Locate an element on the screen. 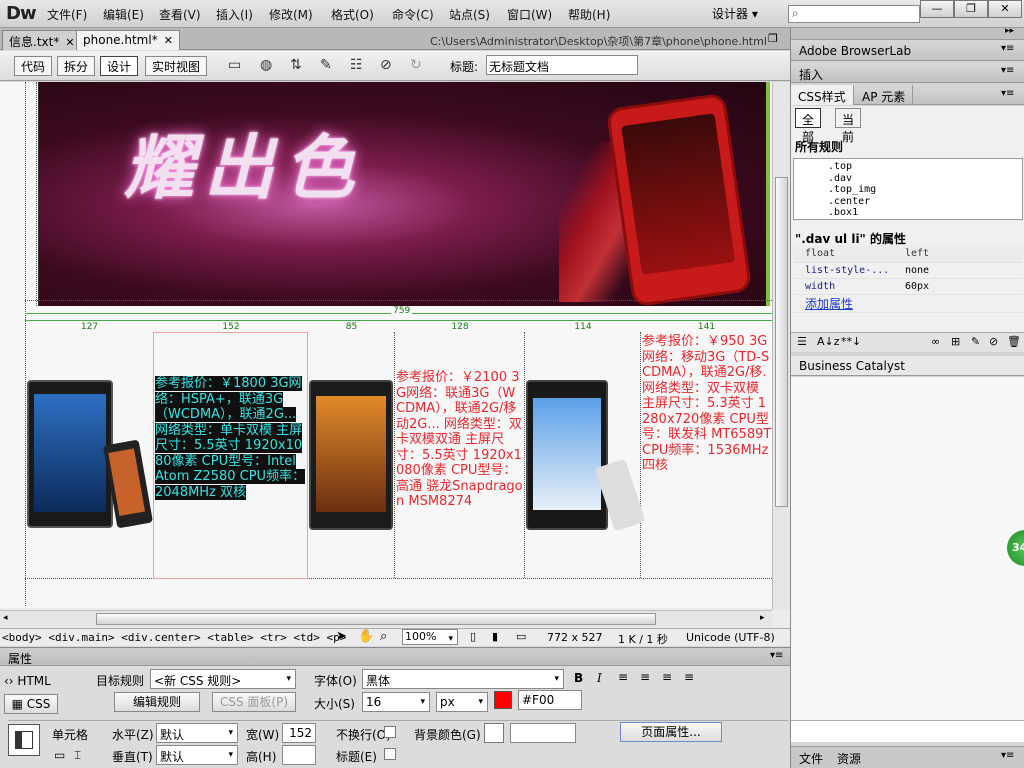 This screenshot has height=768, width=1024. edit-rule-button: 编辑规则 is located at coordinates (157, 702).